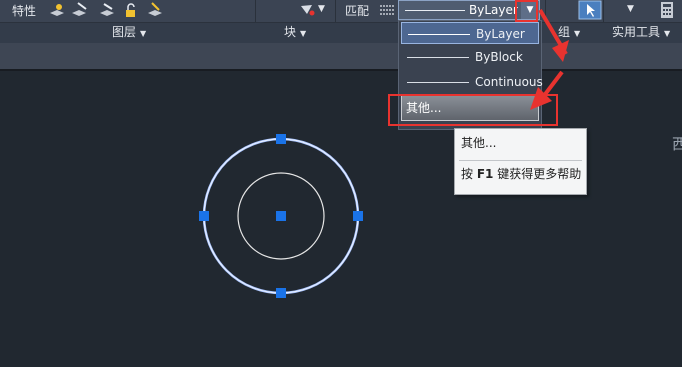 This screenshot has height=367, width=682. Describe the element at coordinates (549, 59) in the screenshot. I see `annotation-arrows` at that location.